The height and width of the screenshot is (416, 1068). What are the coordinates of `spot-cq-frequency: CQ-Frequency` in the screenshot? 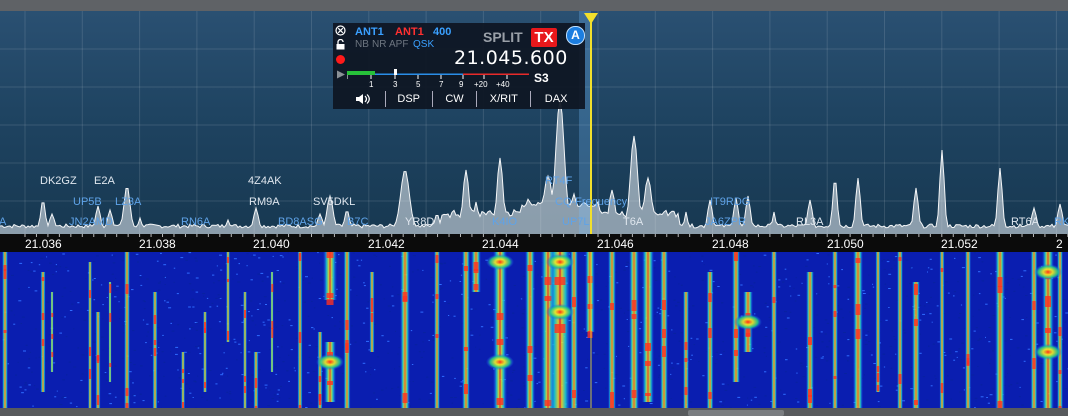 It's located at (591, 202).